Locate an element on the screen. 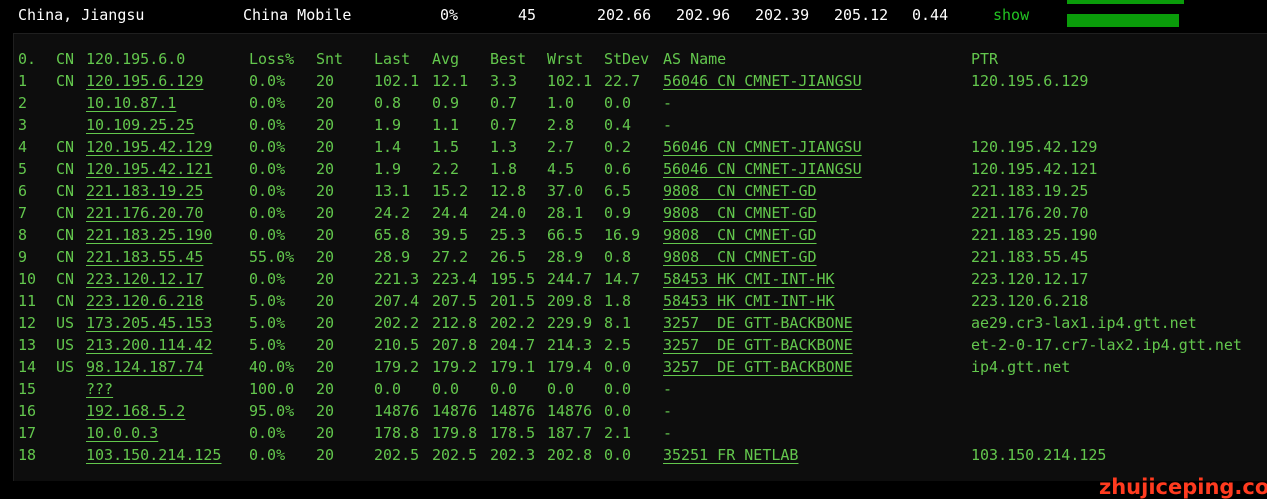 The height and width of the screenshot is (499, 1267). hop-ip: 221.183.19.25 is located at coordinates (144, 191).